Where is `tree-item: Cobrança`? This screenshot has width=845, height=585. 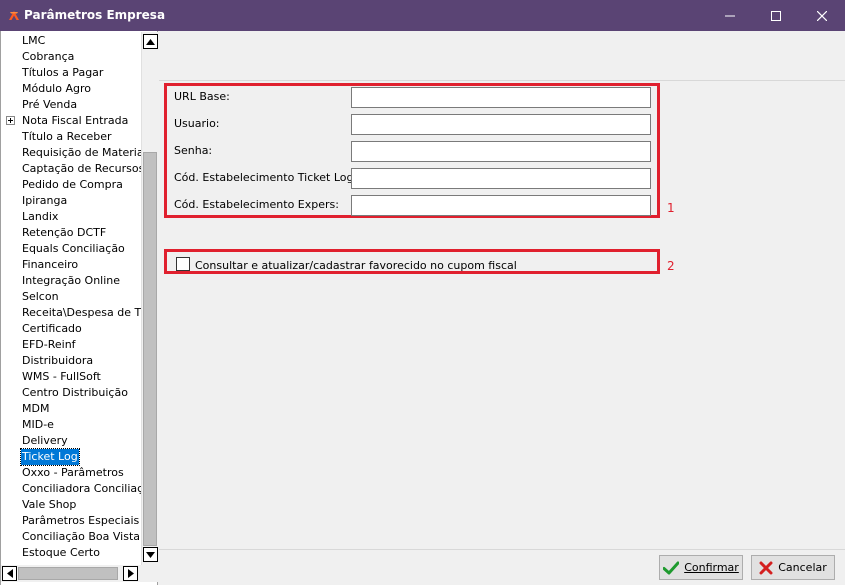
tree-item: Cobrança is located at coordinates (48, 57).